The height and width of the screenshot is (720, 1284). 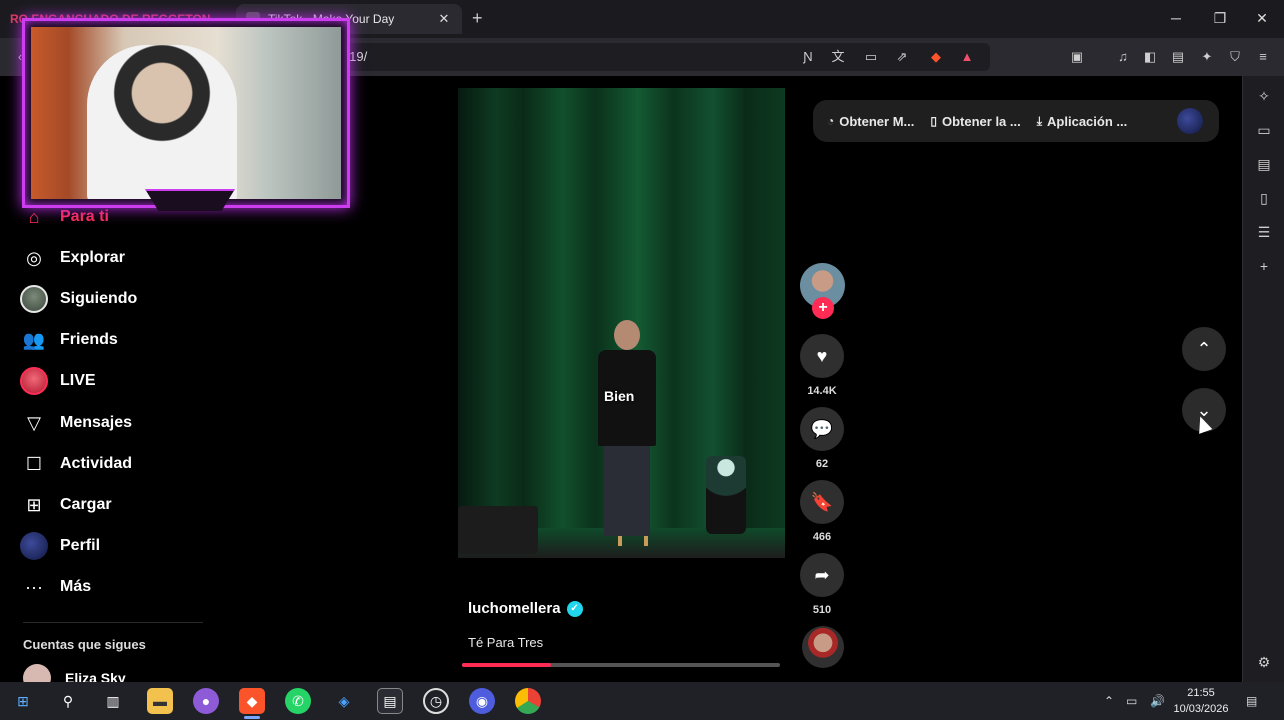 What do you see at coordinates (933, 121) in the screenshot?
I see `phone-icon: ▯` at bounding box center [933, 121].